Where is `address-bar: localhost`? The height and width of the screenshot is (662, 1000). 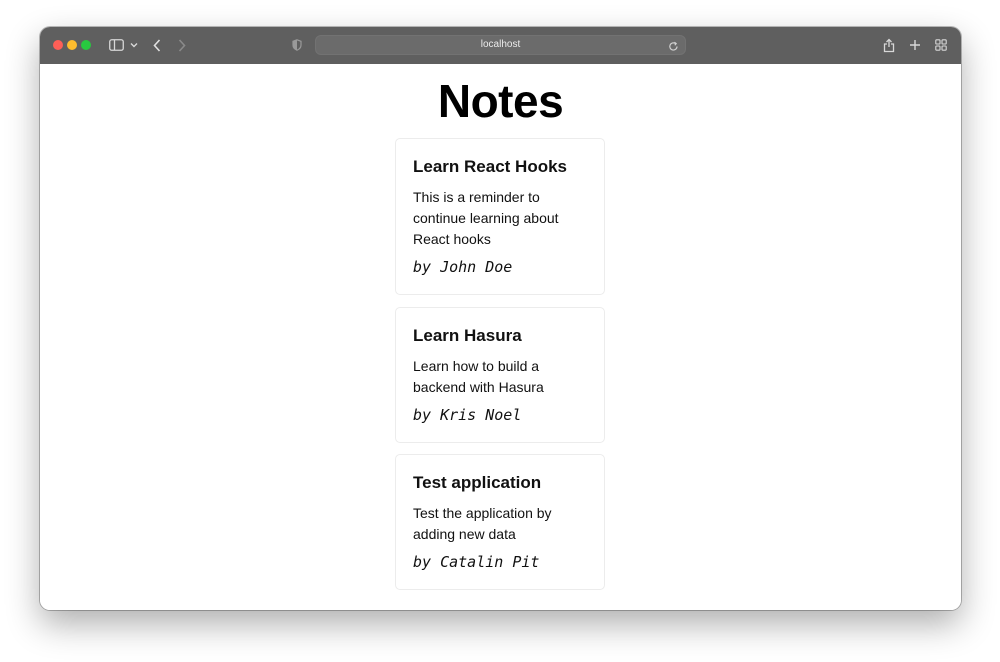
address-bar: localhost is located at coordinates (500, 45).